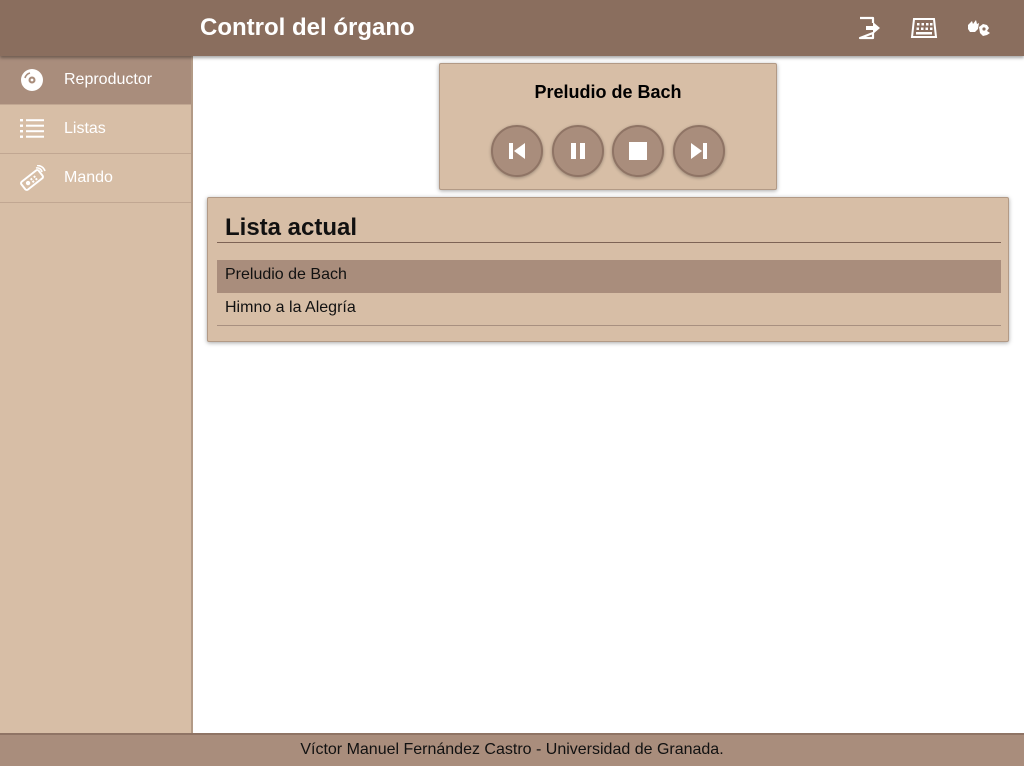 The width and height of the screenshot is (1024, 766). I want to click on pause-icon, so click(578, 151).